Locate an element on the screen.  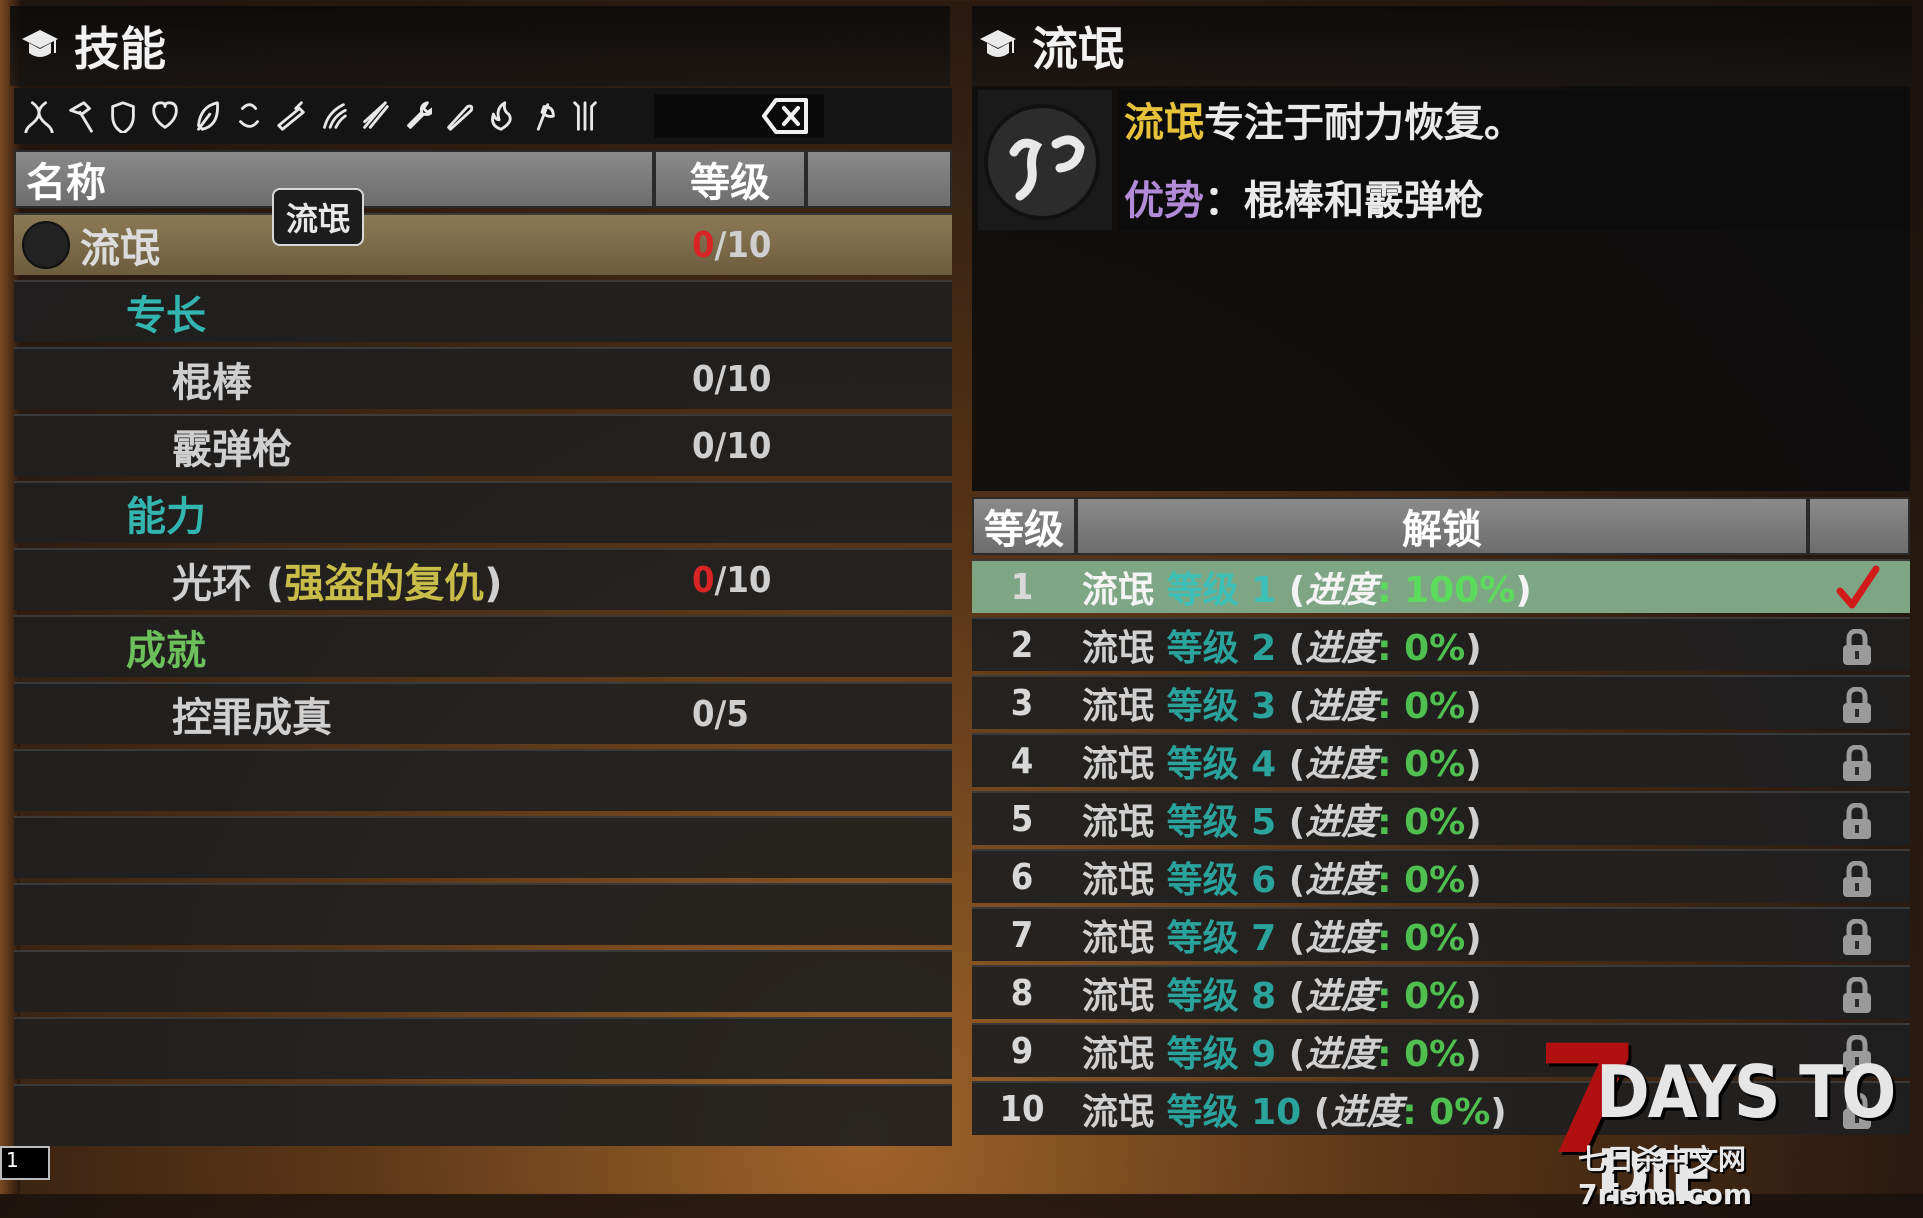
level-max: /10 is located at coordinates (743, 580).